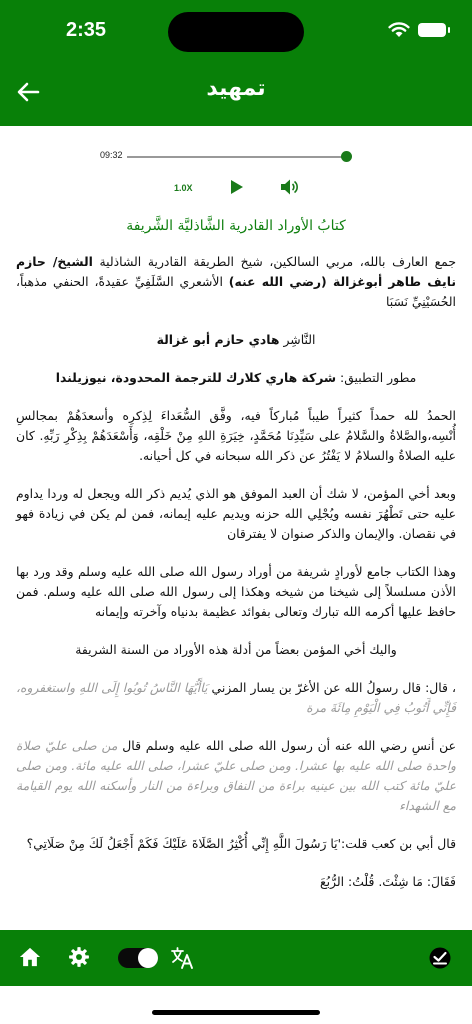  What do you see at coordinates (218, 339) in the screenshot?
I see `publisher-name: هادي حازم أبو غزالة` at bounding box center [218, 339].